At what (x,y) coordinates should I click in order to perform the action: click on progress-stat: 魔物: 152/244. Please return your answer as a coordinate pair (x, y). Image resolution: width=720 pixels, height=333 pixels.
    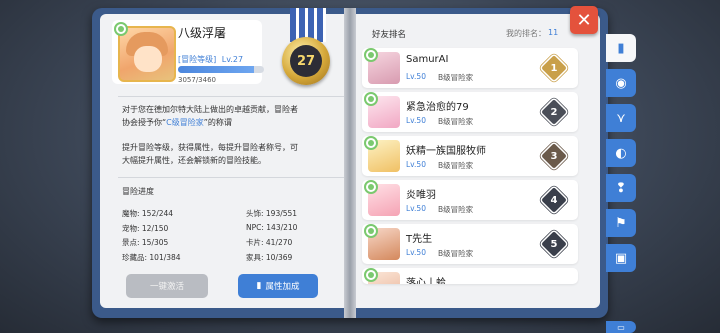
    Looking at the image, I should click on (148, 213).